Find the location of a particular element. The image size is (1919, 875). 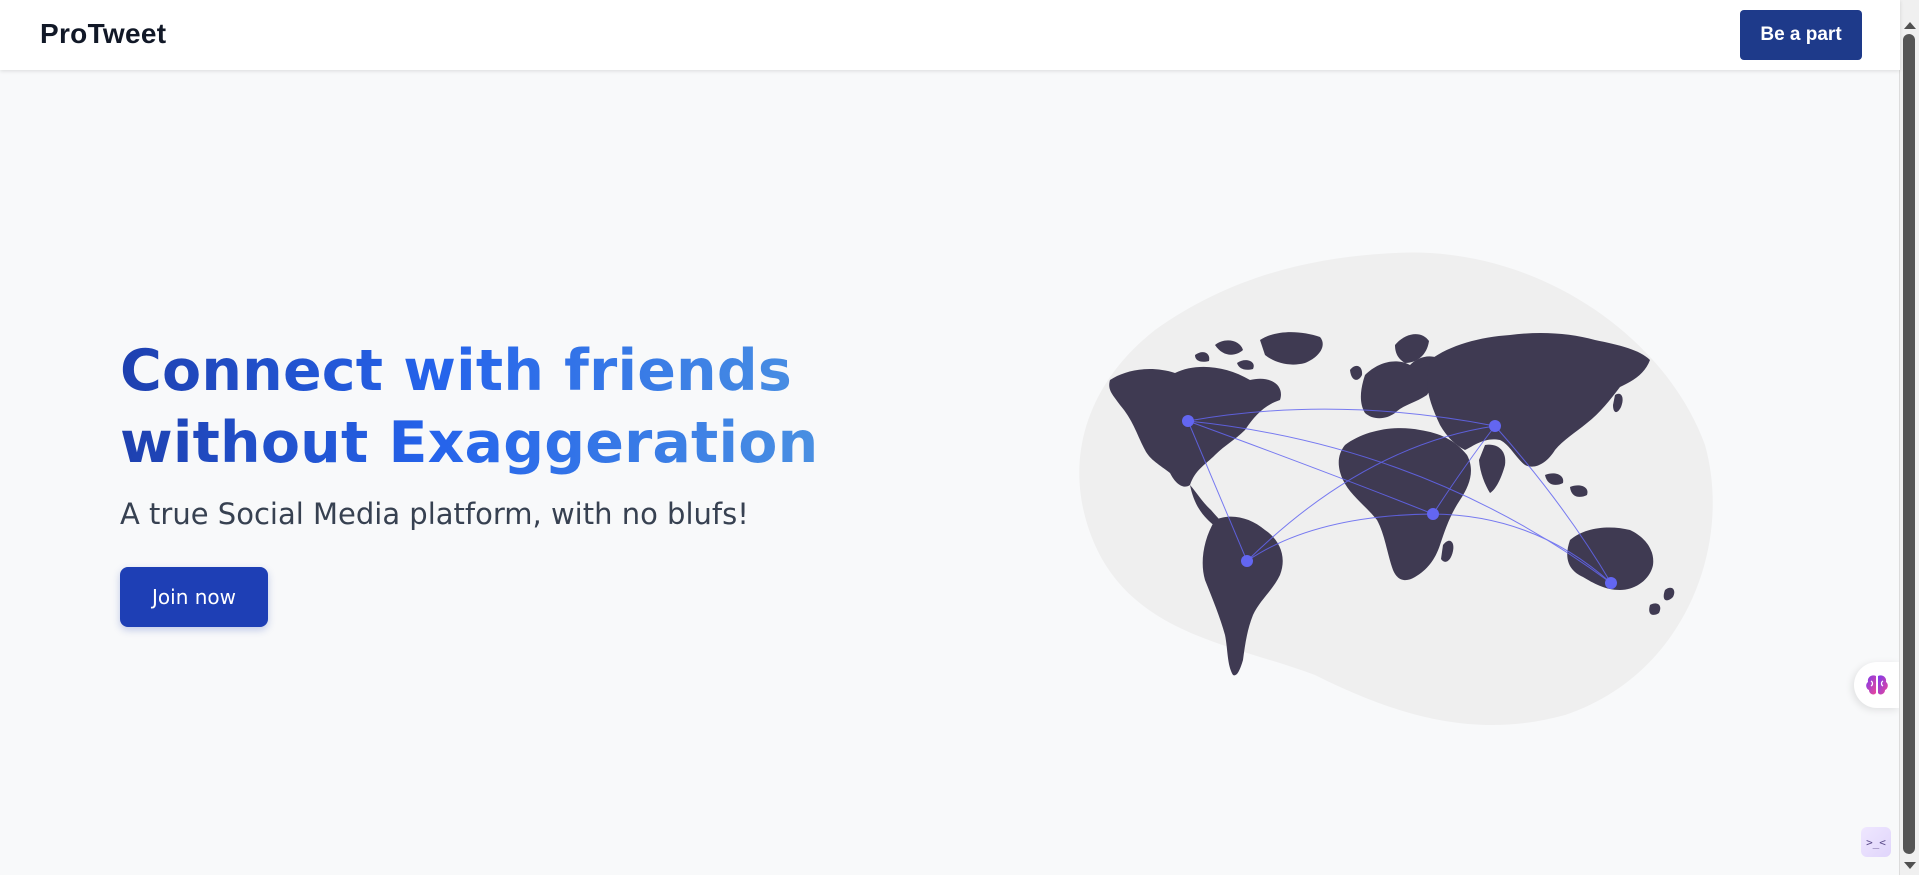

headline-line-1: Connect with friends is located at coordinates (456, 371).